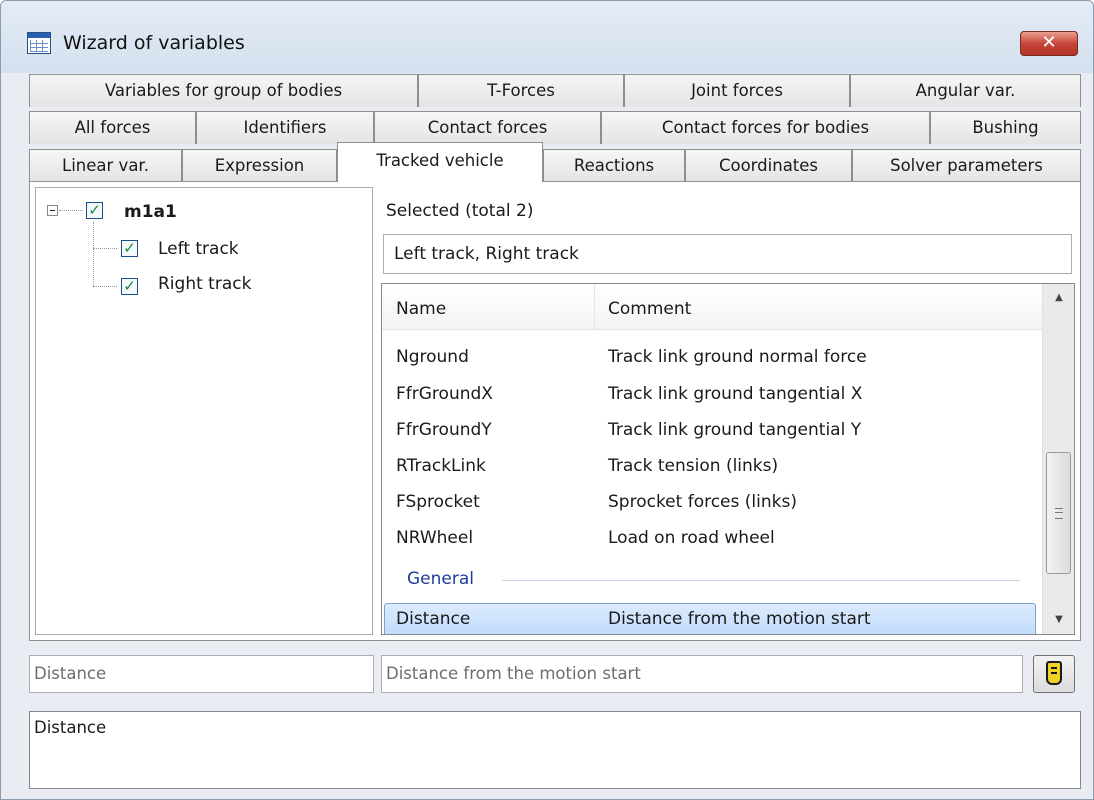 This screenshot has width=1094, height=800. What do you see at coordinates (198, 249) in the screenshot?
I see `tree-node-left-track: Left track` at bounding box center [198, 249].